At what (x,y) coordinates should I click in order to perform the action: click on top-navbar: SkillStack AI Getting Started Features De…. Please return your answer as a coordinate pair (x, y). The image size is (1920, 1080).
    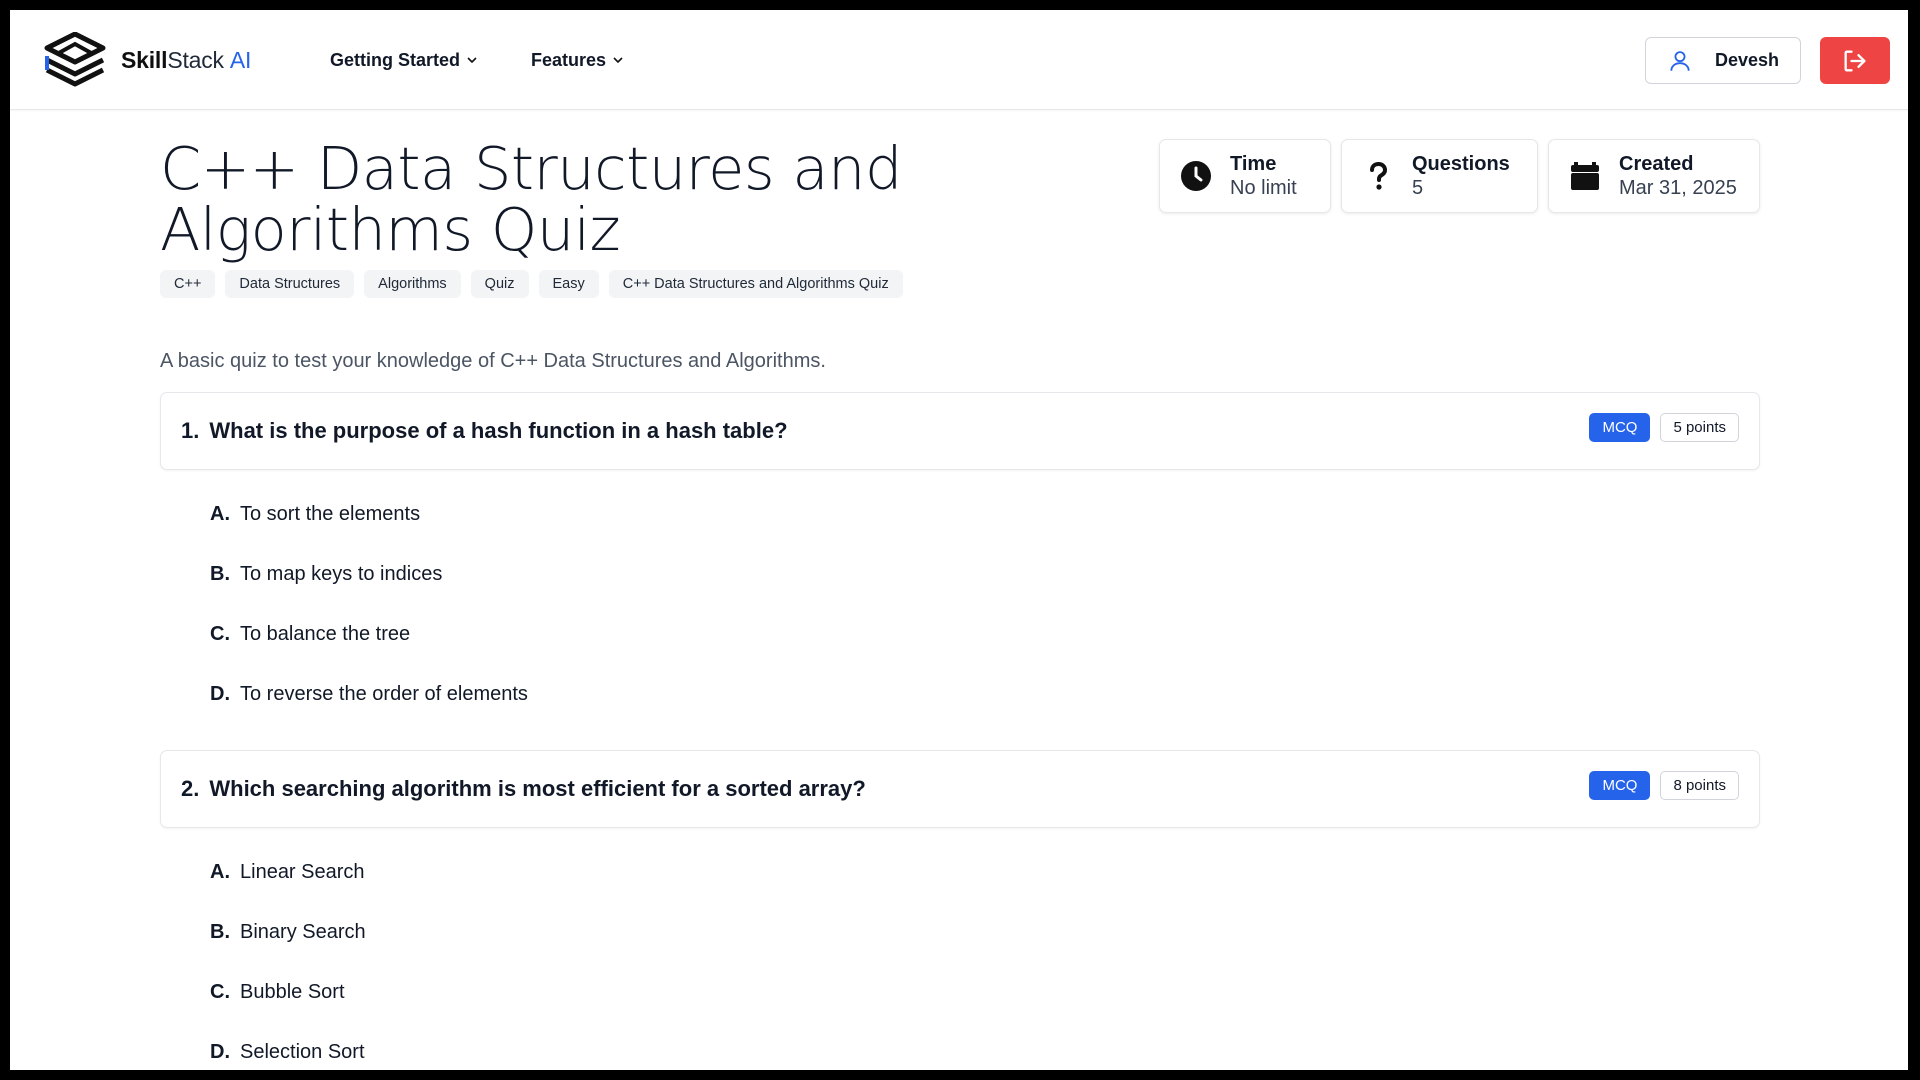
    Looking at the image, I should click on (959, 60).